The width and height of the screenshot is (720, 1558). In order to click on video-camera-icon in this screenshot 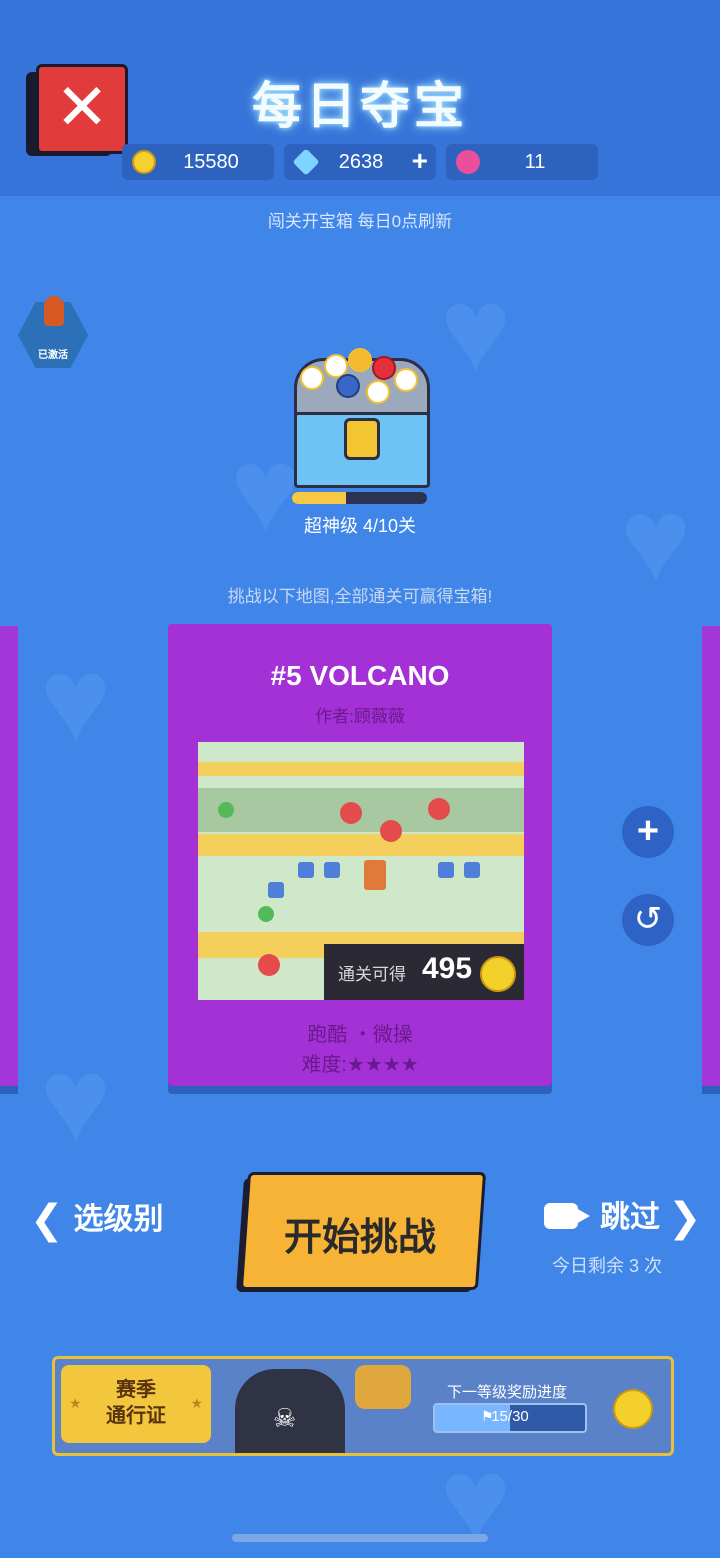, I will do `click(567, 1216)`.